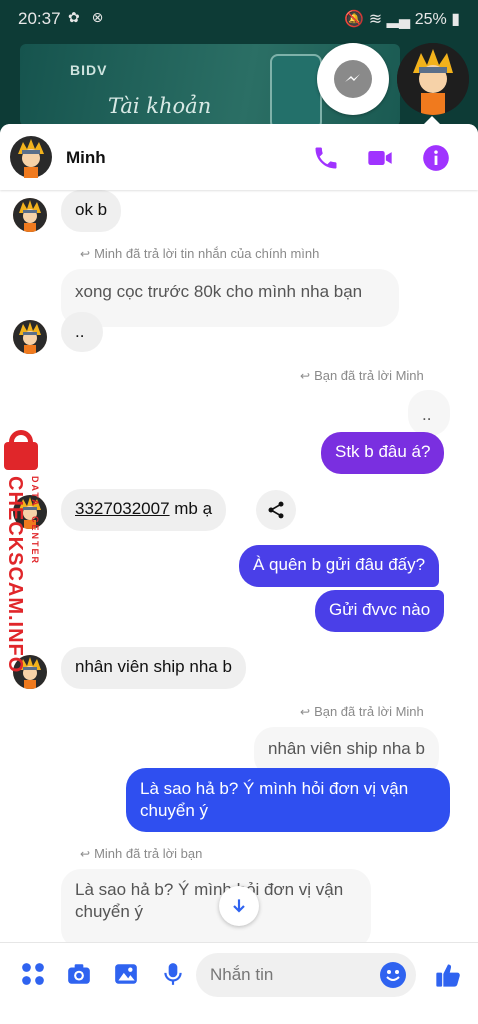  Describe the element at coordinates (354, 19) in the screenshot. I see `mute-icon: 🔕` at that location.